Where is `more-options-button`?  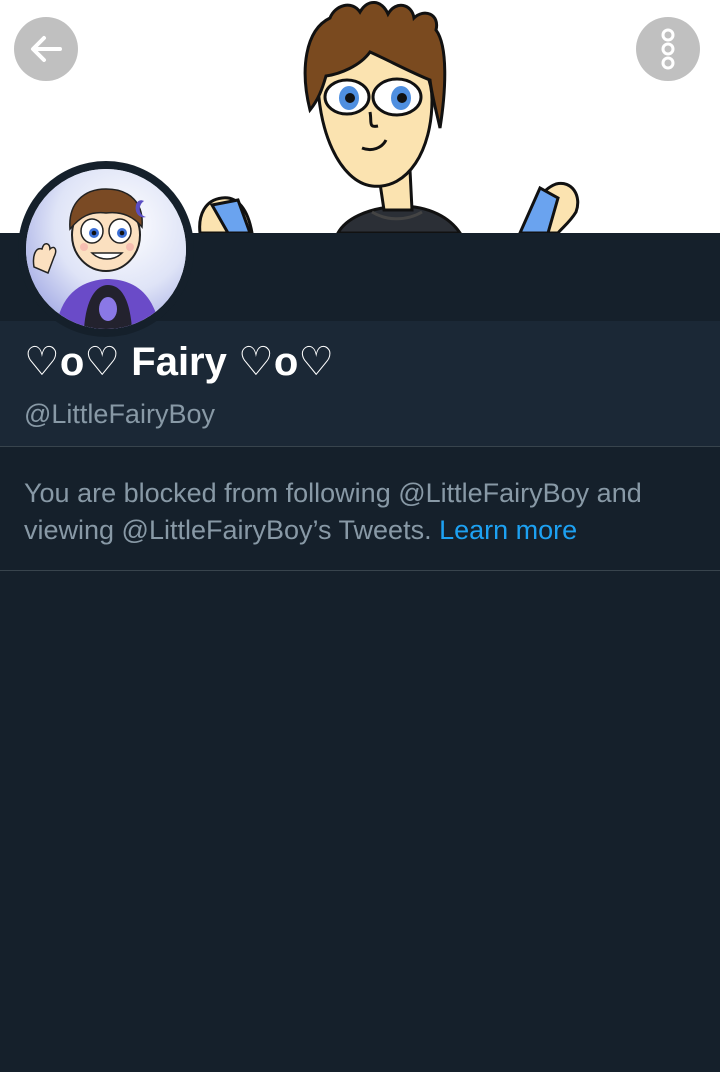 more-options-button is located at coordinates (668, 49).